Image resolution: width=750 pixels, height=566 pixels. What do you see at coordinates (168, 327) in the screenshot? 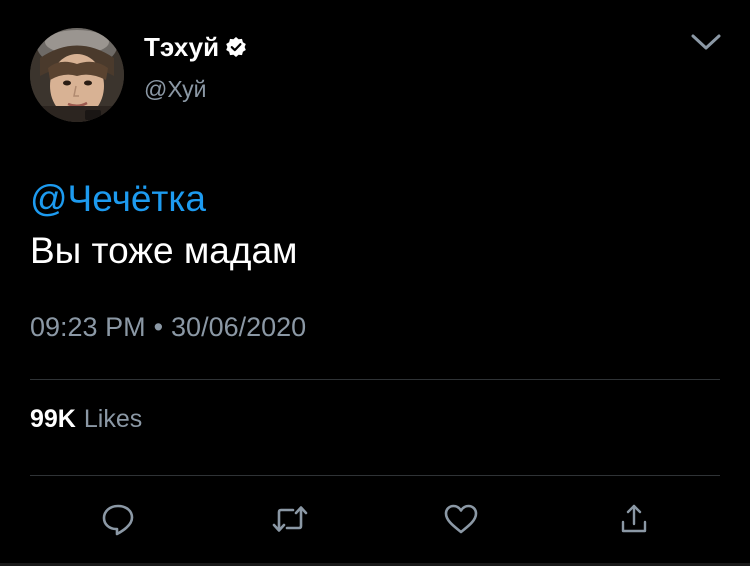
I see `tweet-timestamp: 09:23 PM • 30/06/2020` at bounding box center [168, 327].